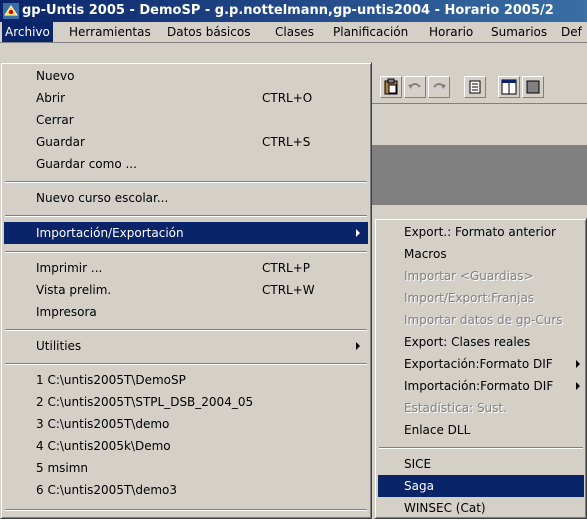  I want to click on submenu-item-importar-guardias: Importar <Guardias>, so click(469, 276).